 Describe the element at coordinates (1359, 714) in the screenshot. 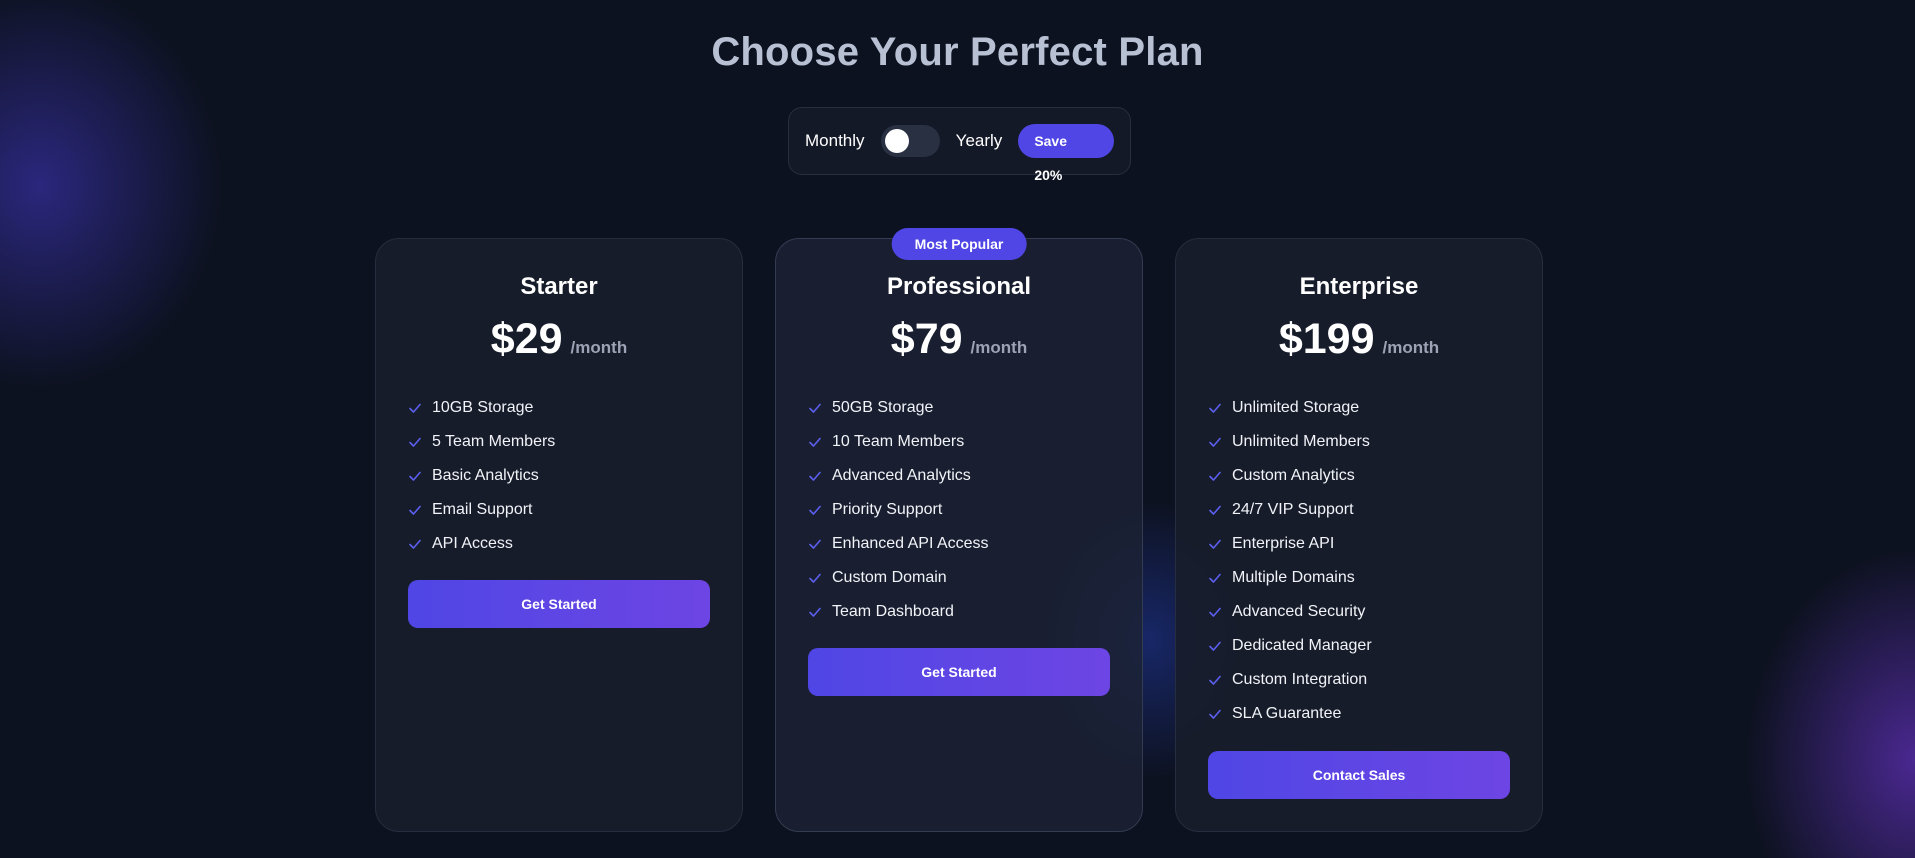

I see `feature-item: SLA Guarantee` at that location.